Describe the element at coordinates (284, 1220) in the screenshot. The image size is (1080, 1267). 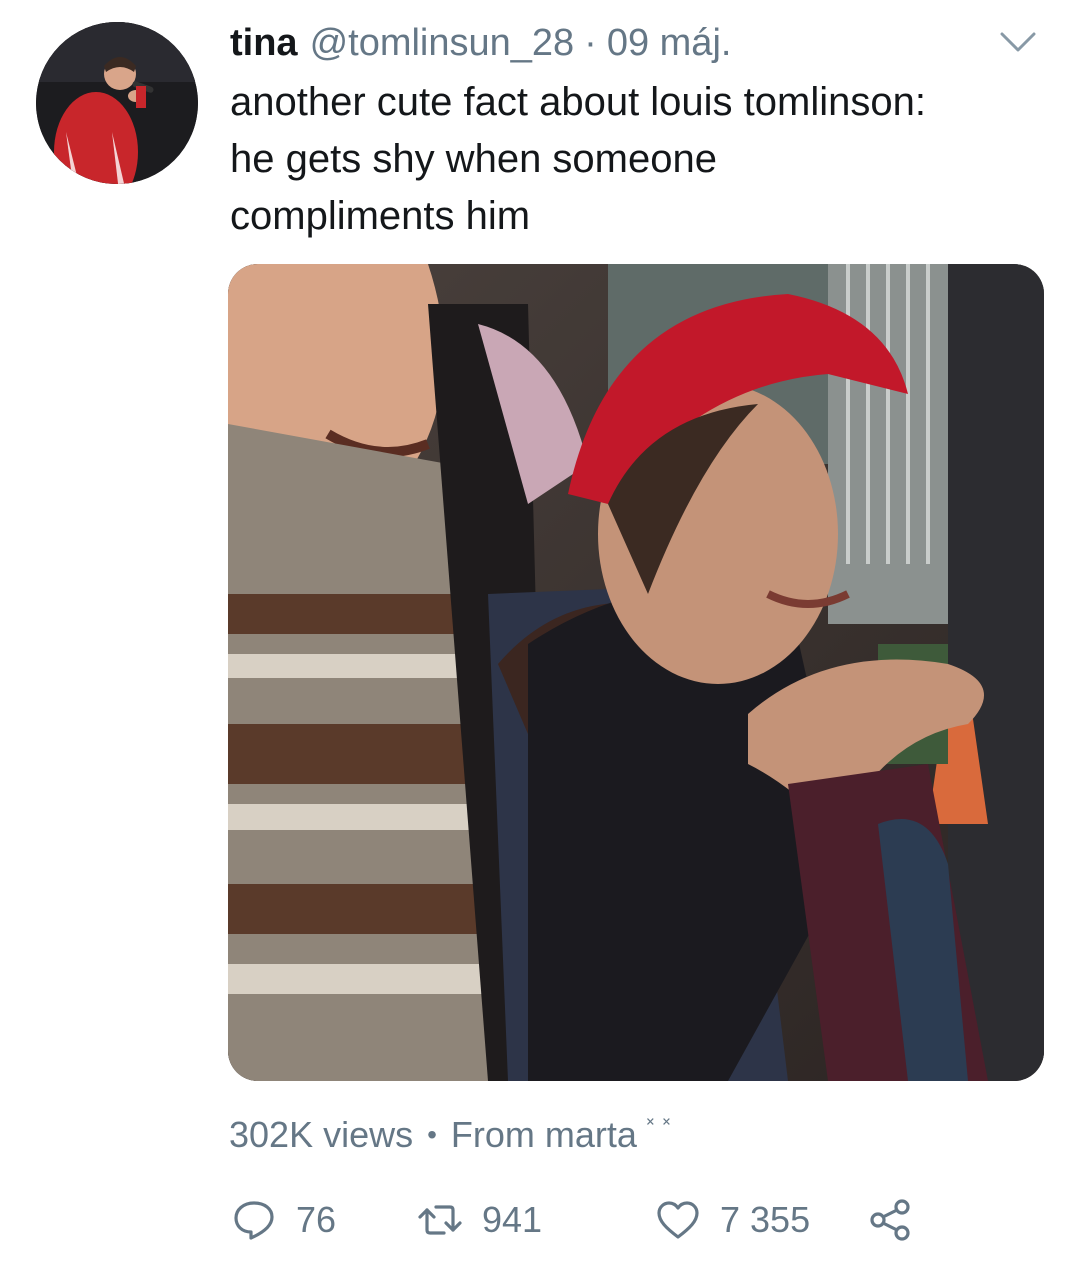
I see `reply-button: 76` at that location.